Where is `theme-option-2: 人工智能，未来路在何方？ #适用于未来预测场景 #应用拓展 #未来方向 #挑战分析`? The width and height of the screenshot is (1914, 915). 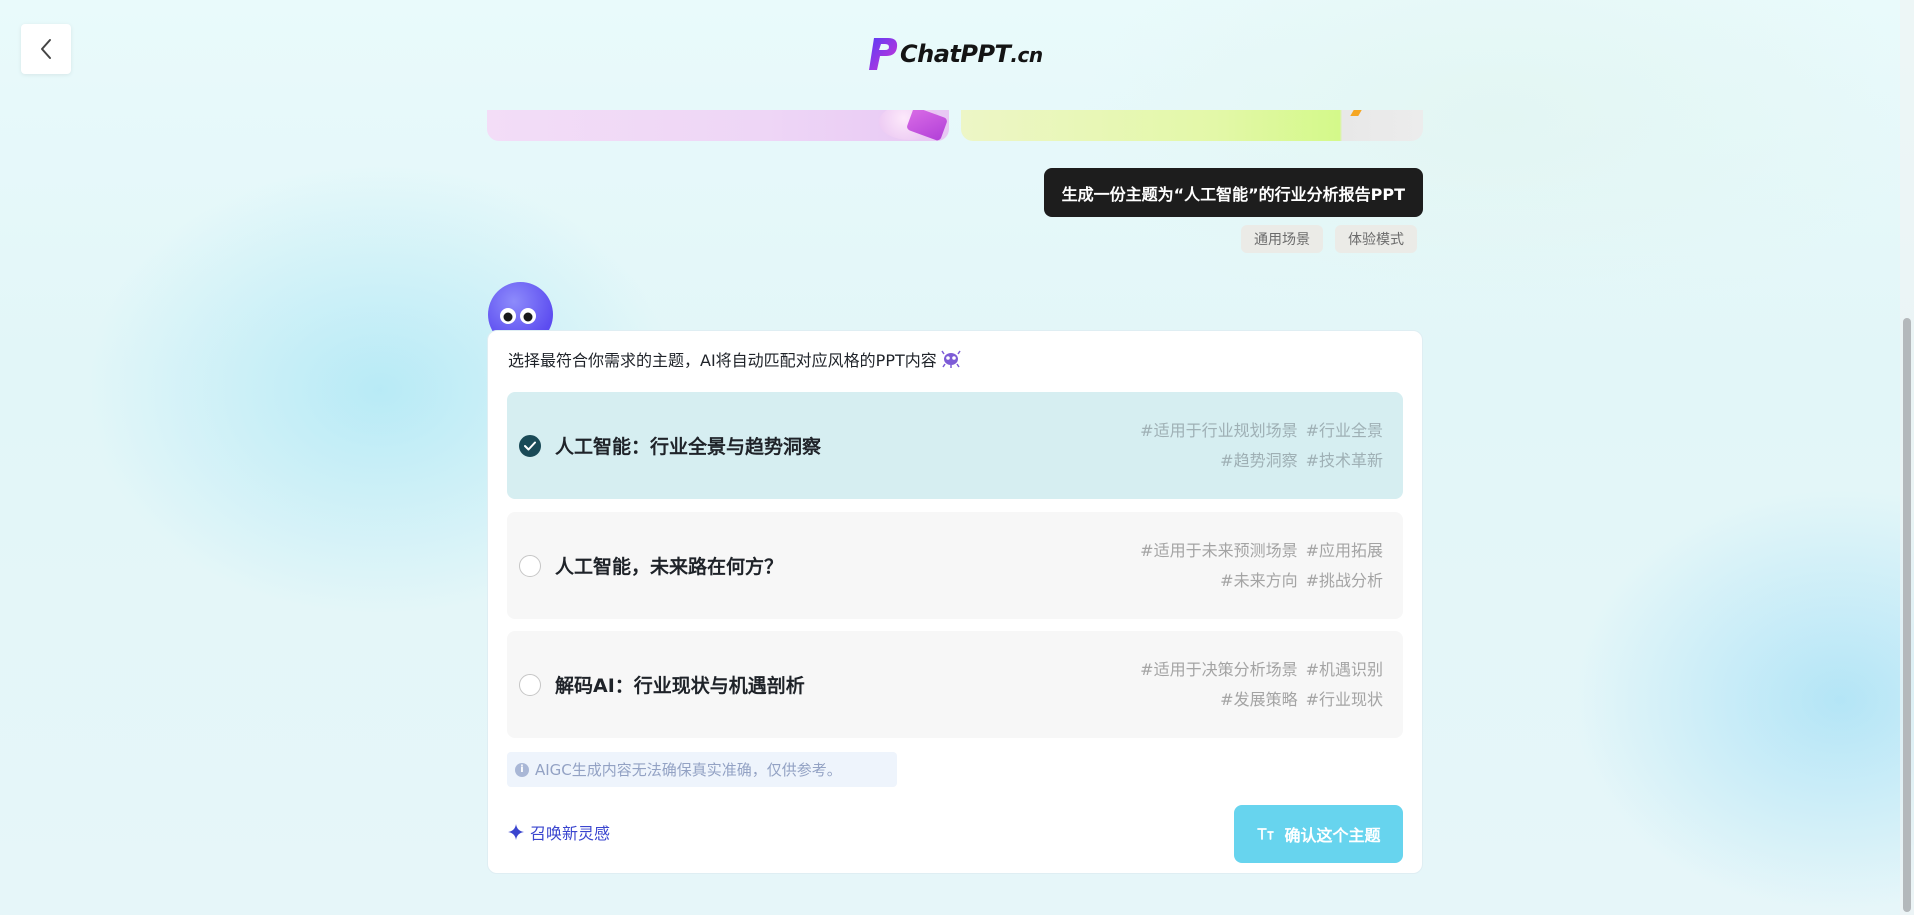 theme-option-2: 人工智能，未来路在何方？ #适用于未来预测场景 #应用拓展 #未来方向 #挑战分析 is located at coordinates (955, 565).